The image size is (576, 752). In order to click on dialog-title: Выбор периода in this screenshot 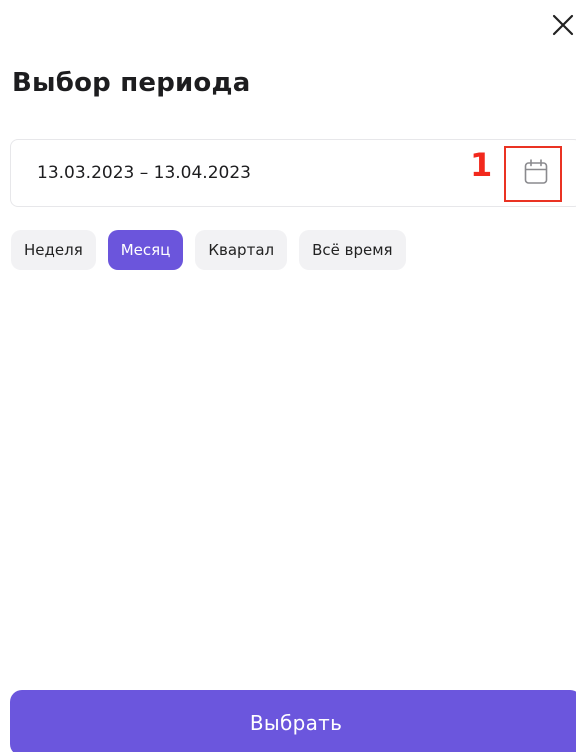, I will do `click(131, 83)`.